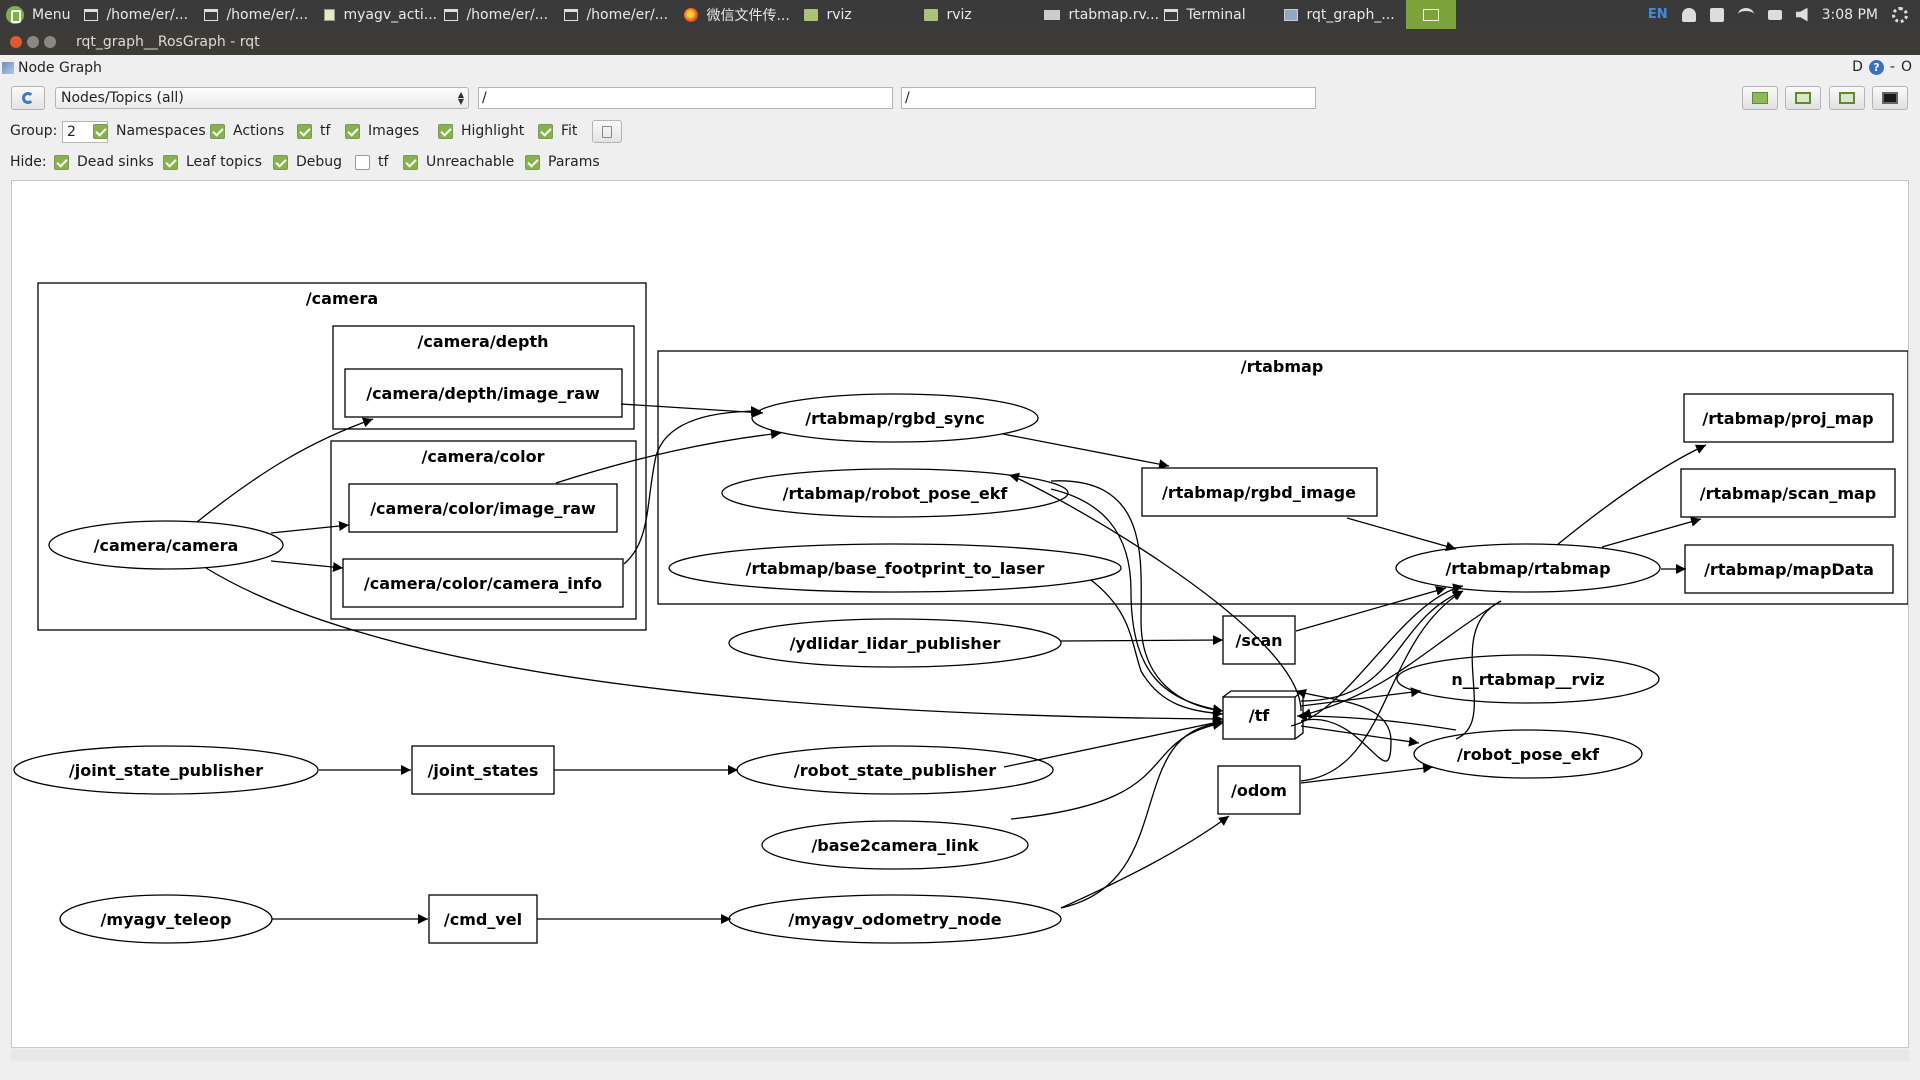  Describe the element at coordinates (960, 1055) in the screenshot. I see `horizontal-scrollbar` at that location.